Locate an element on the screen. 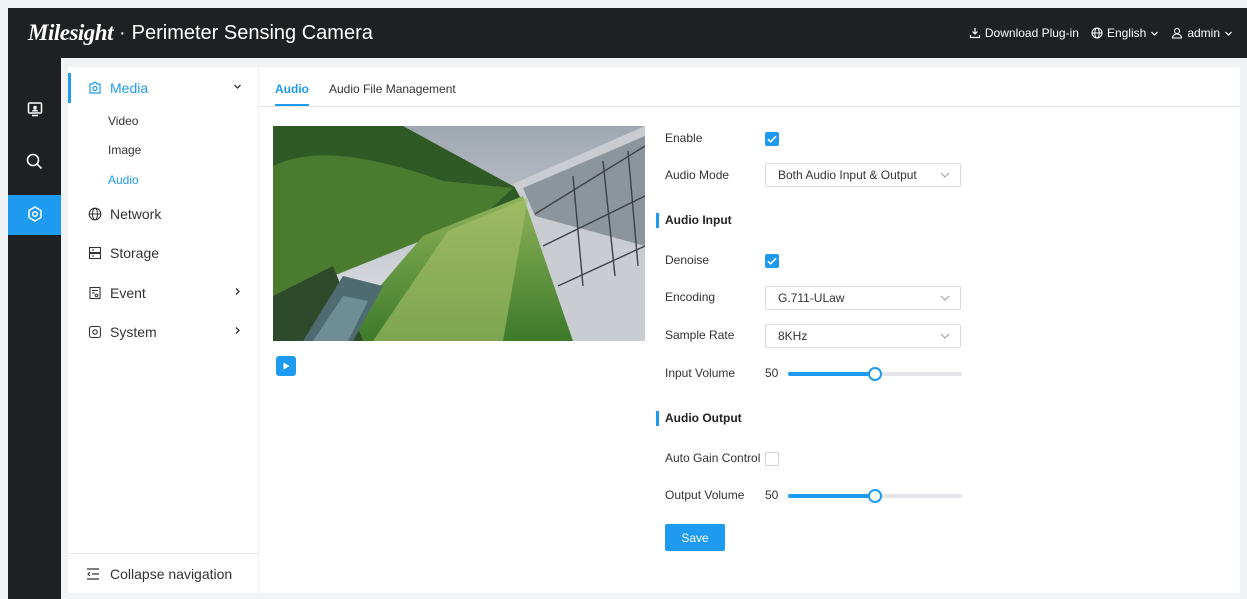 Image resolution: width=1247 pixels, height=599 pixels. encoding-value: G.711-ULaw is located at coordinates (811, 298).